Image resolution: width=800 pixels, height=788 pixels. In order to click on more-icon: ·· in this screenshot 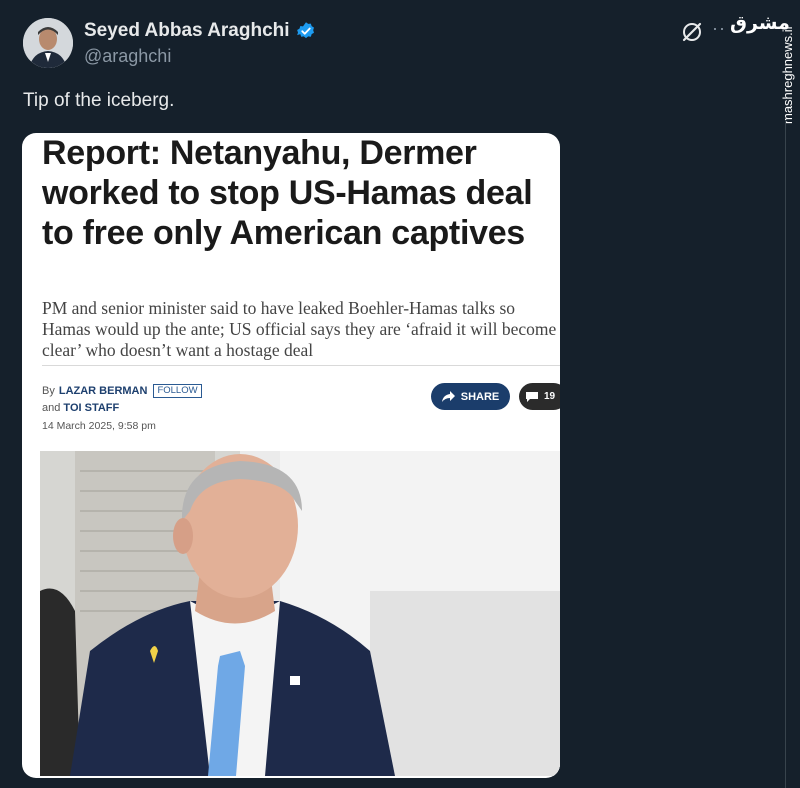, I will do `click(719, 28)`.